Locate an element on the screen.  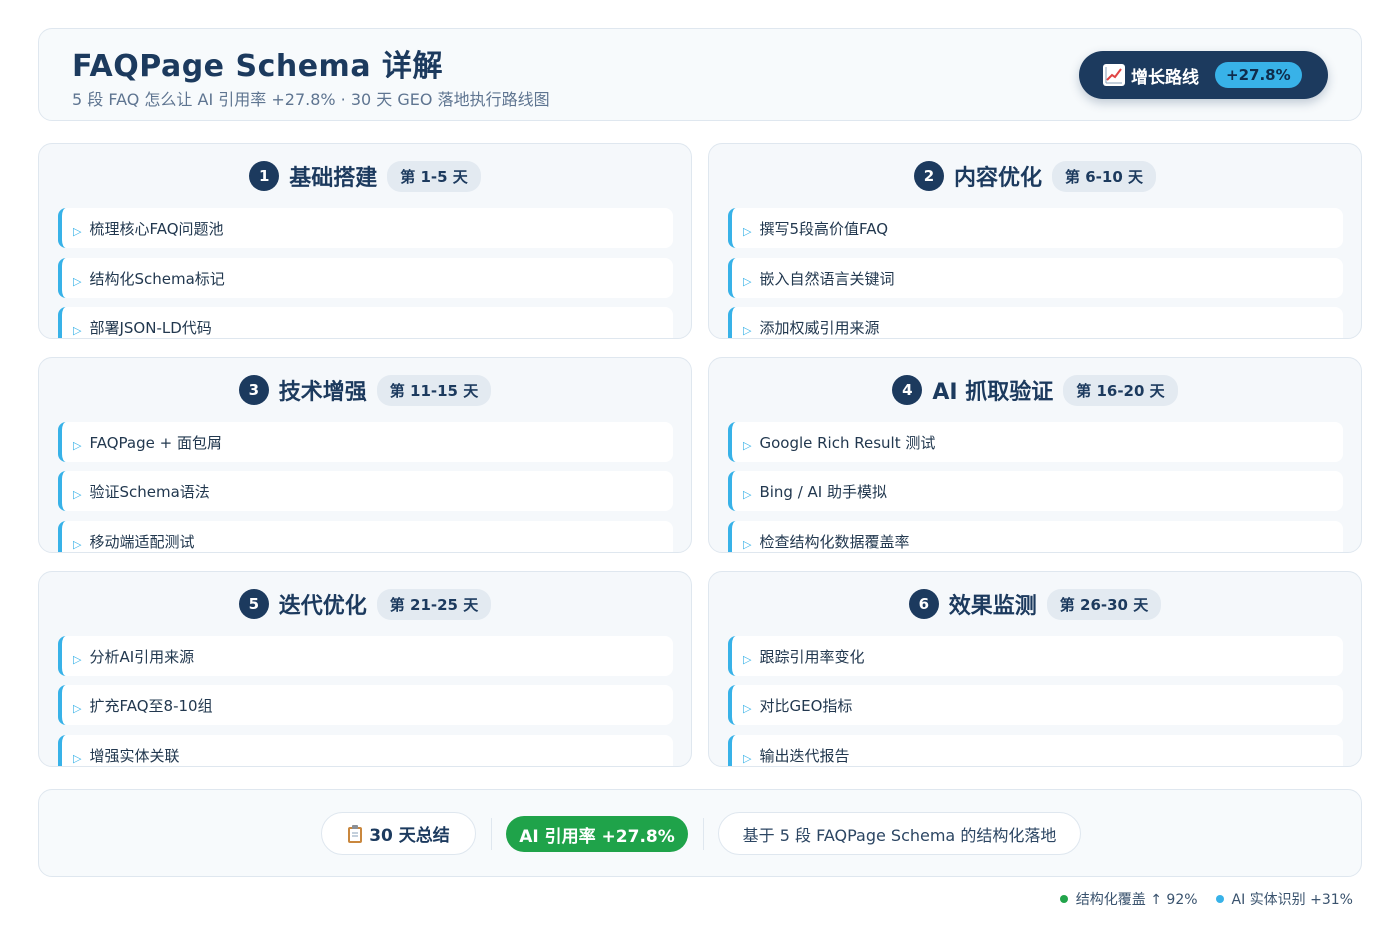
day-range-badge: 第 11-15 天 is located at coordinates (434, 390).